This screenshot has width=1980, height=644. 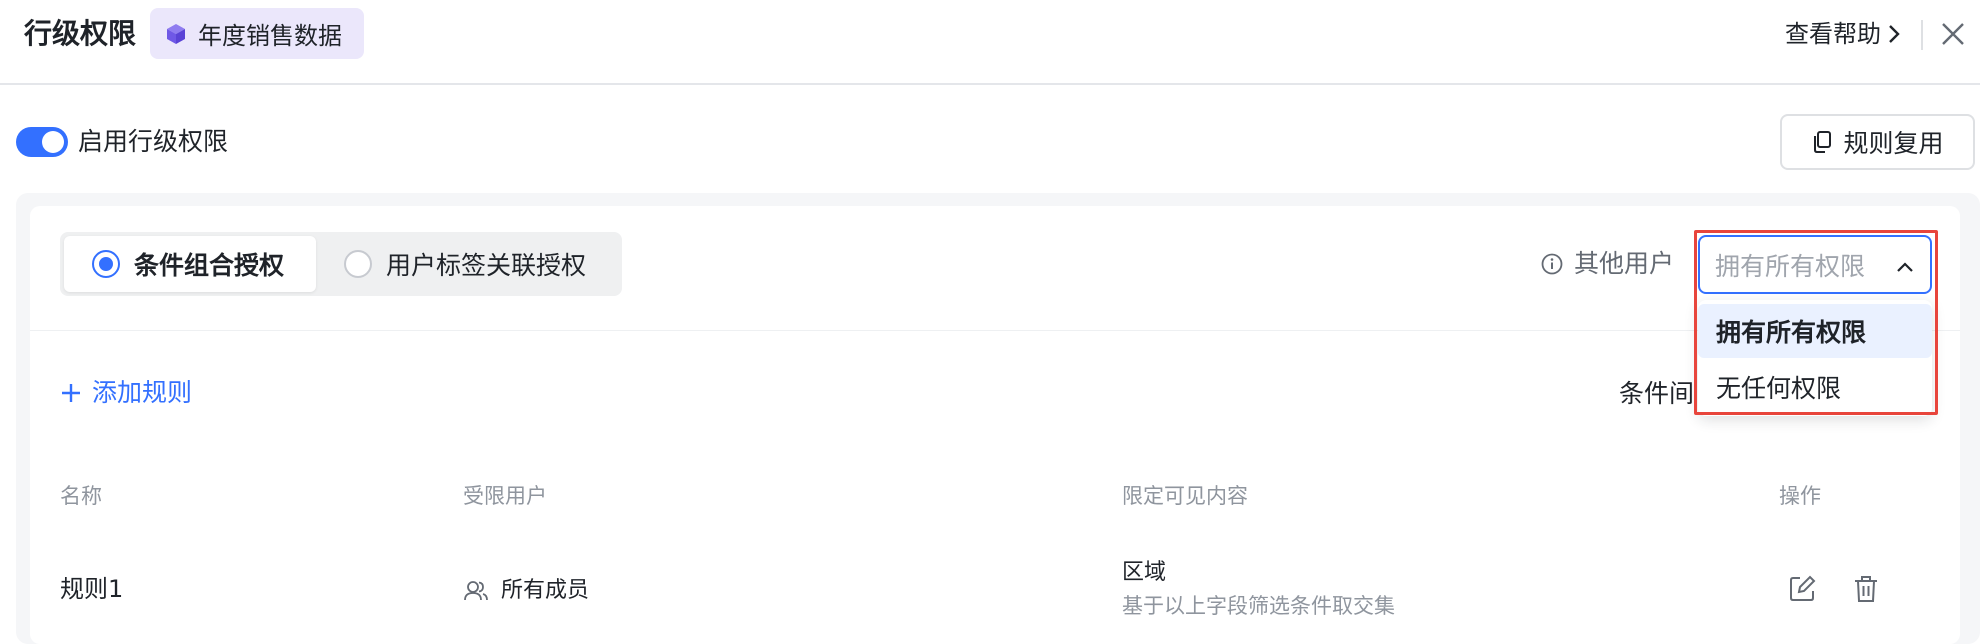 I want to click on close-icon, so click(x=1953, y=34).